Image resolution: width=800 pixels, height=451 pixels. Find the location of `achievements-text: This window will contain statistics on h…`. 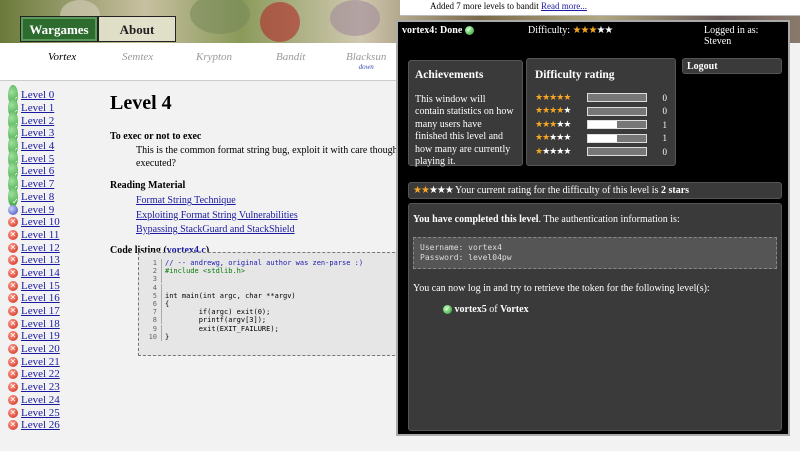

achievements-text: This window will contain statistics on h… is located at coordinates (464, 130).